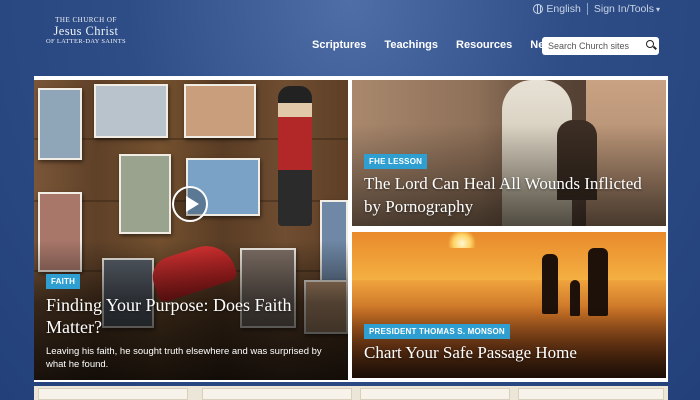  I want to click on feature-headline: Chart Your Safe Passage Home, so click(509, 353).